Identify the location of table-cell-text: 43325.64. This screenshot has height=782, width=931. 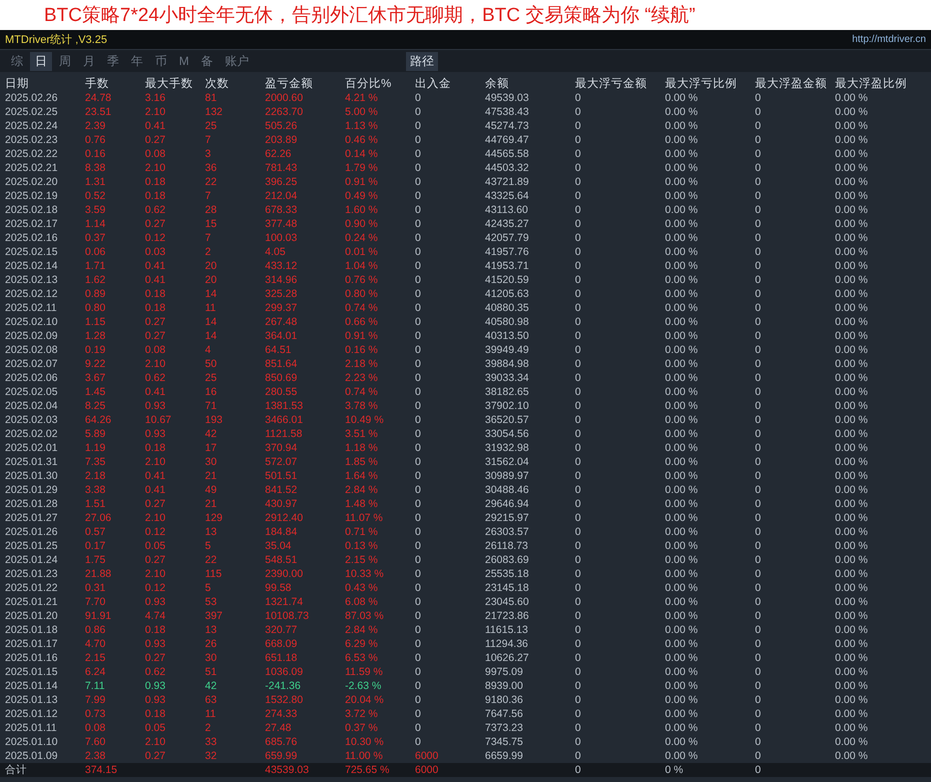
(507, 196).